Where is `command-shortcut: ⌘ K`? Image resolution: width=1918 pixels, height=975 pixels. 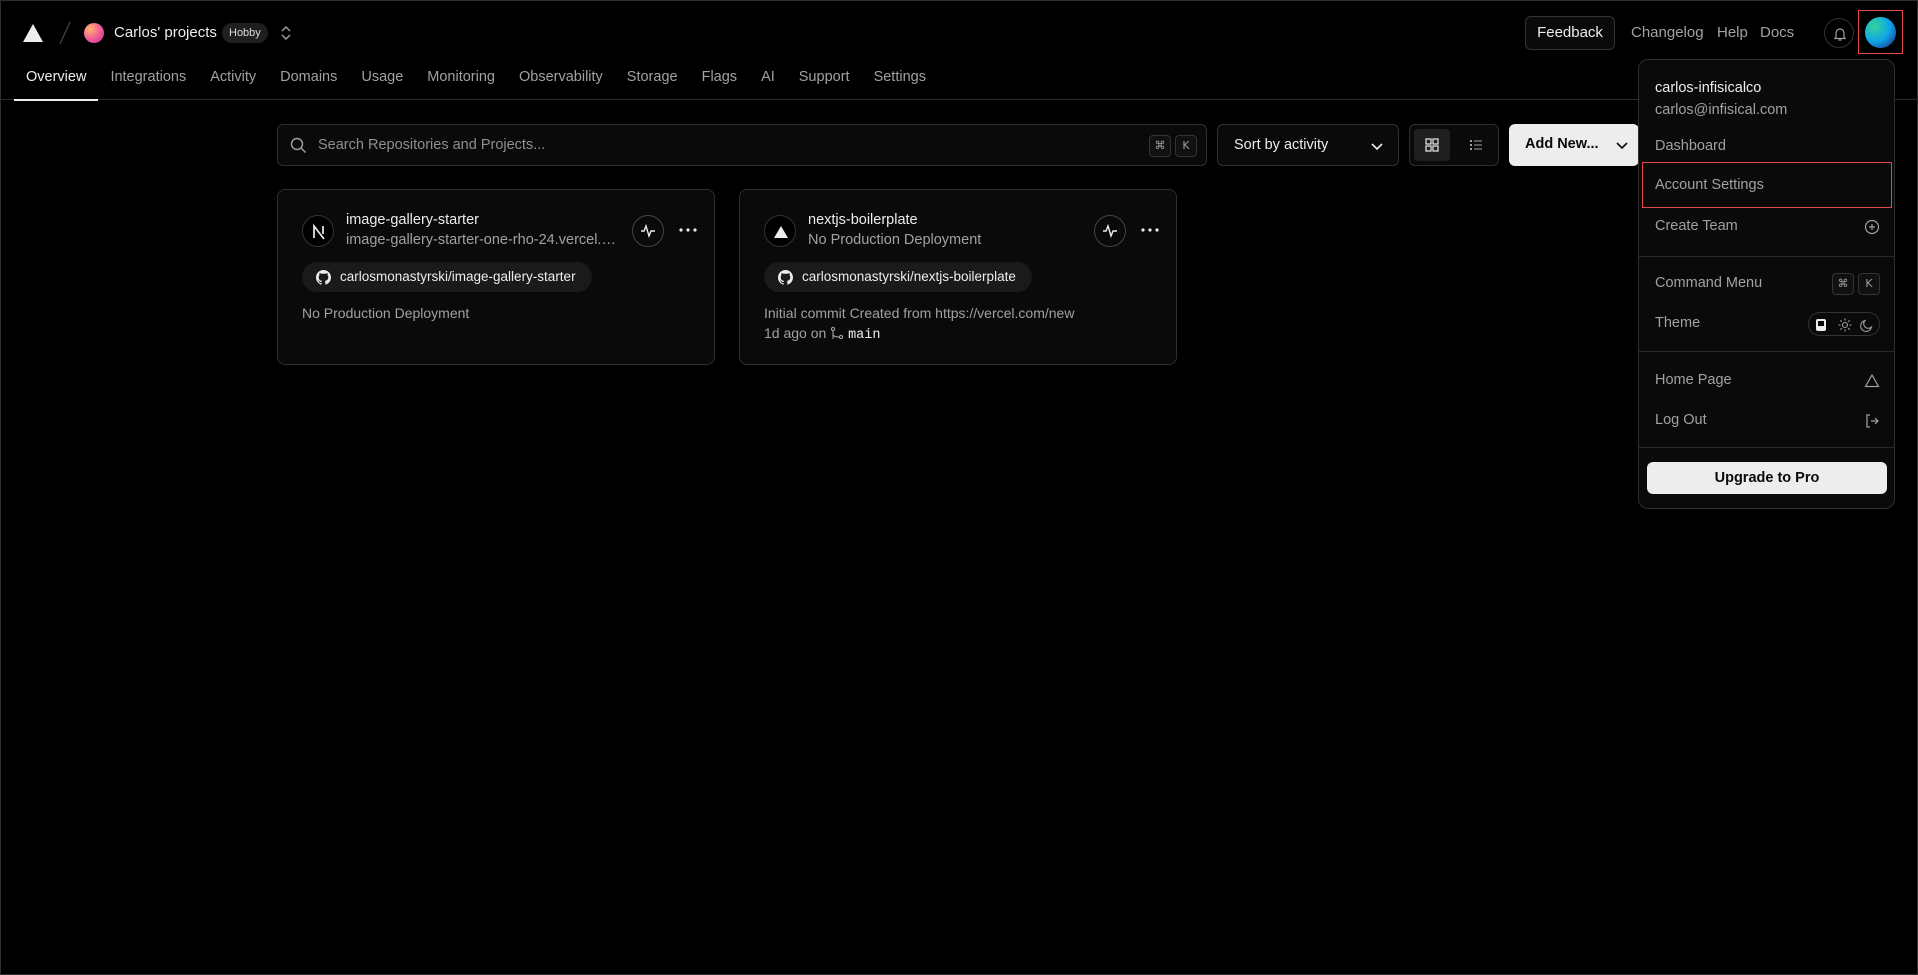
command-shortcut: ⌘ K is located at coordinates (1854, 284).